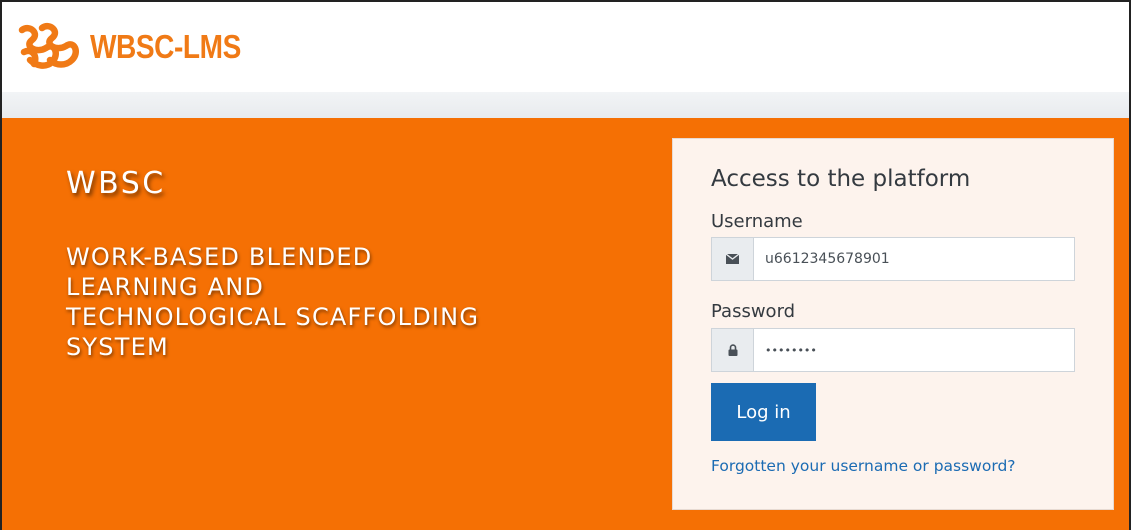  What do you see at coordinates (165, 46) in the screenshot?
I see `brand-name: WBSC-LMS` at bounding box center [165, 46].